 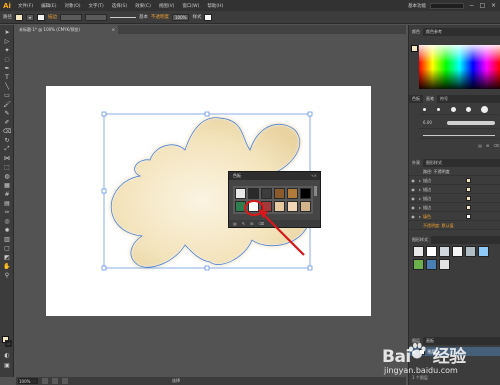 I want to click on swatch-none, so click(x=240, y=193).